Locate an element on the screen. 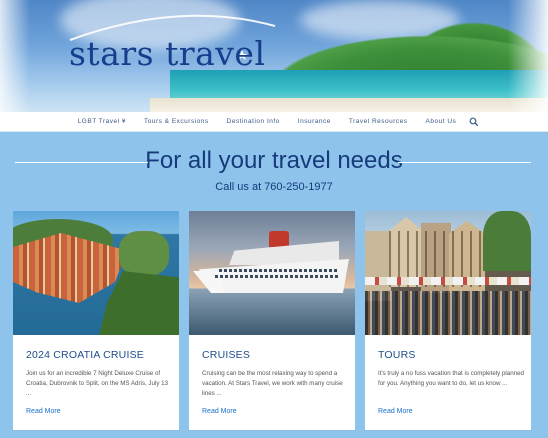 The width and height of the screenshot is (548, 438). card-title: TOURS is located at coordinates (397, 355).